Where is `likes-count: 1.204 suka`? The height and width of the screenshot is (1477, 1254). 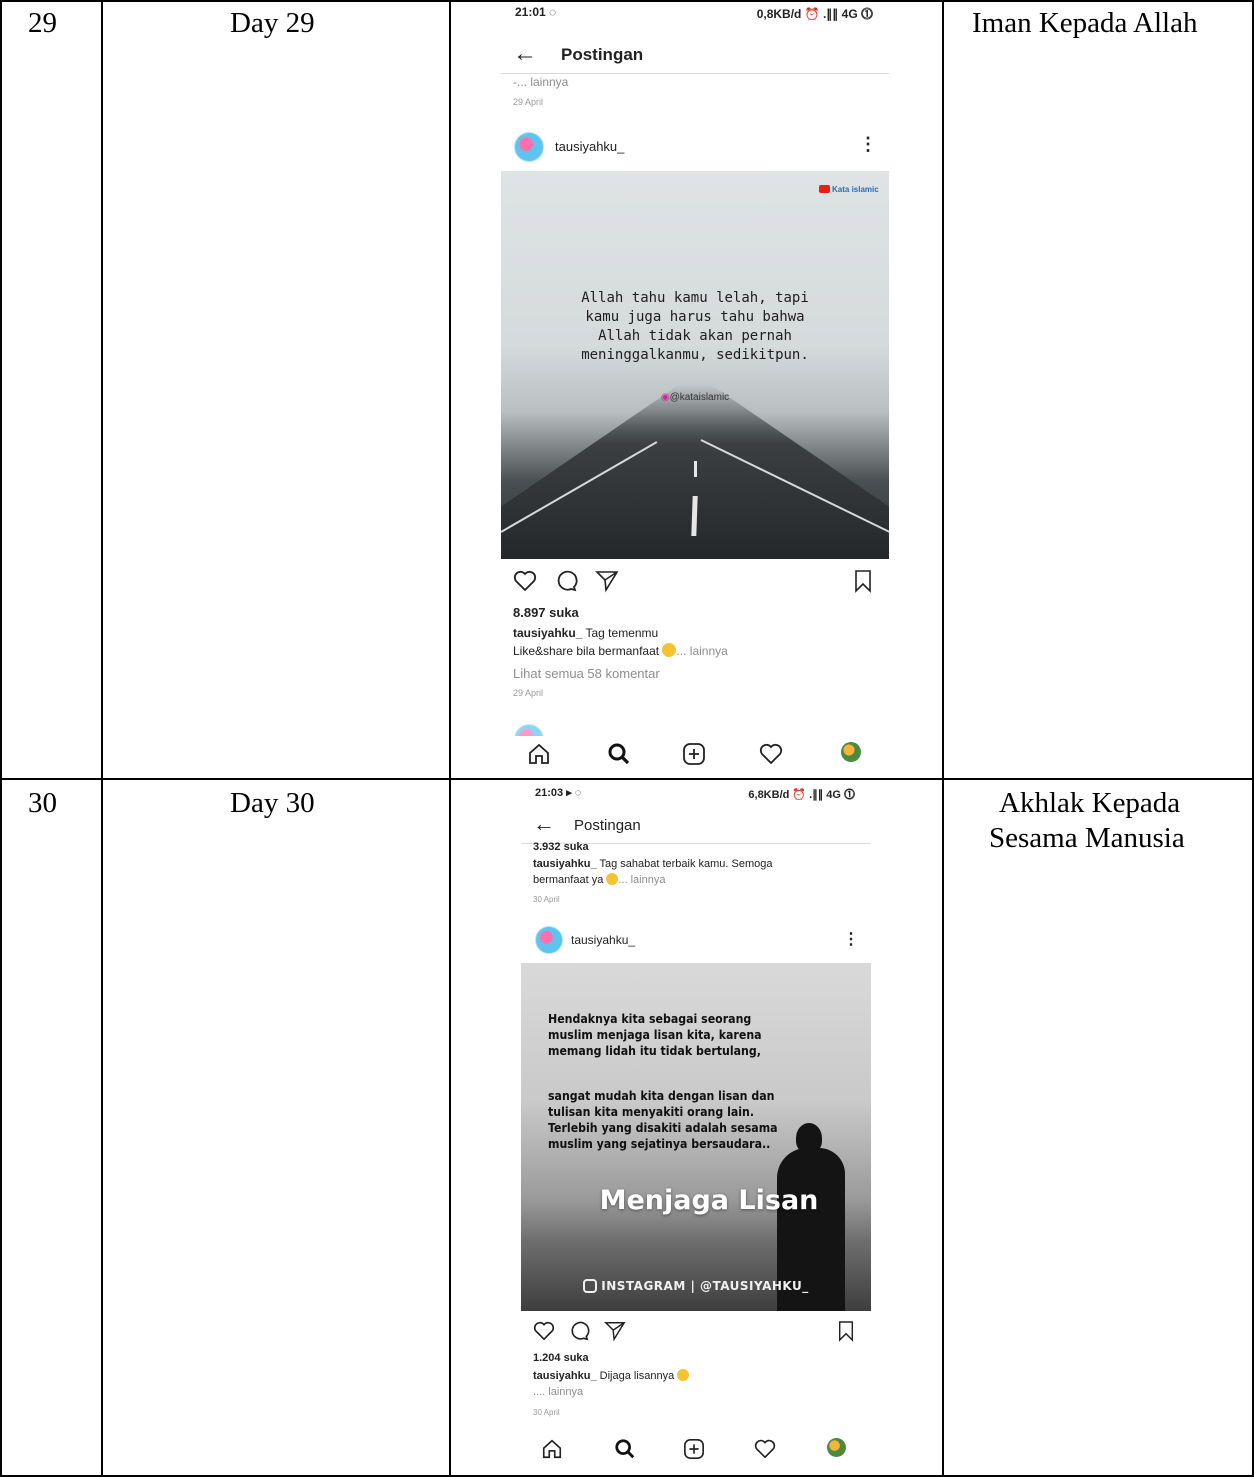
likes-count: 1.204 suka is located at coordinates (561, 1358).